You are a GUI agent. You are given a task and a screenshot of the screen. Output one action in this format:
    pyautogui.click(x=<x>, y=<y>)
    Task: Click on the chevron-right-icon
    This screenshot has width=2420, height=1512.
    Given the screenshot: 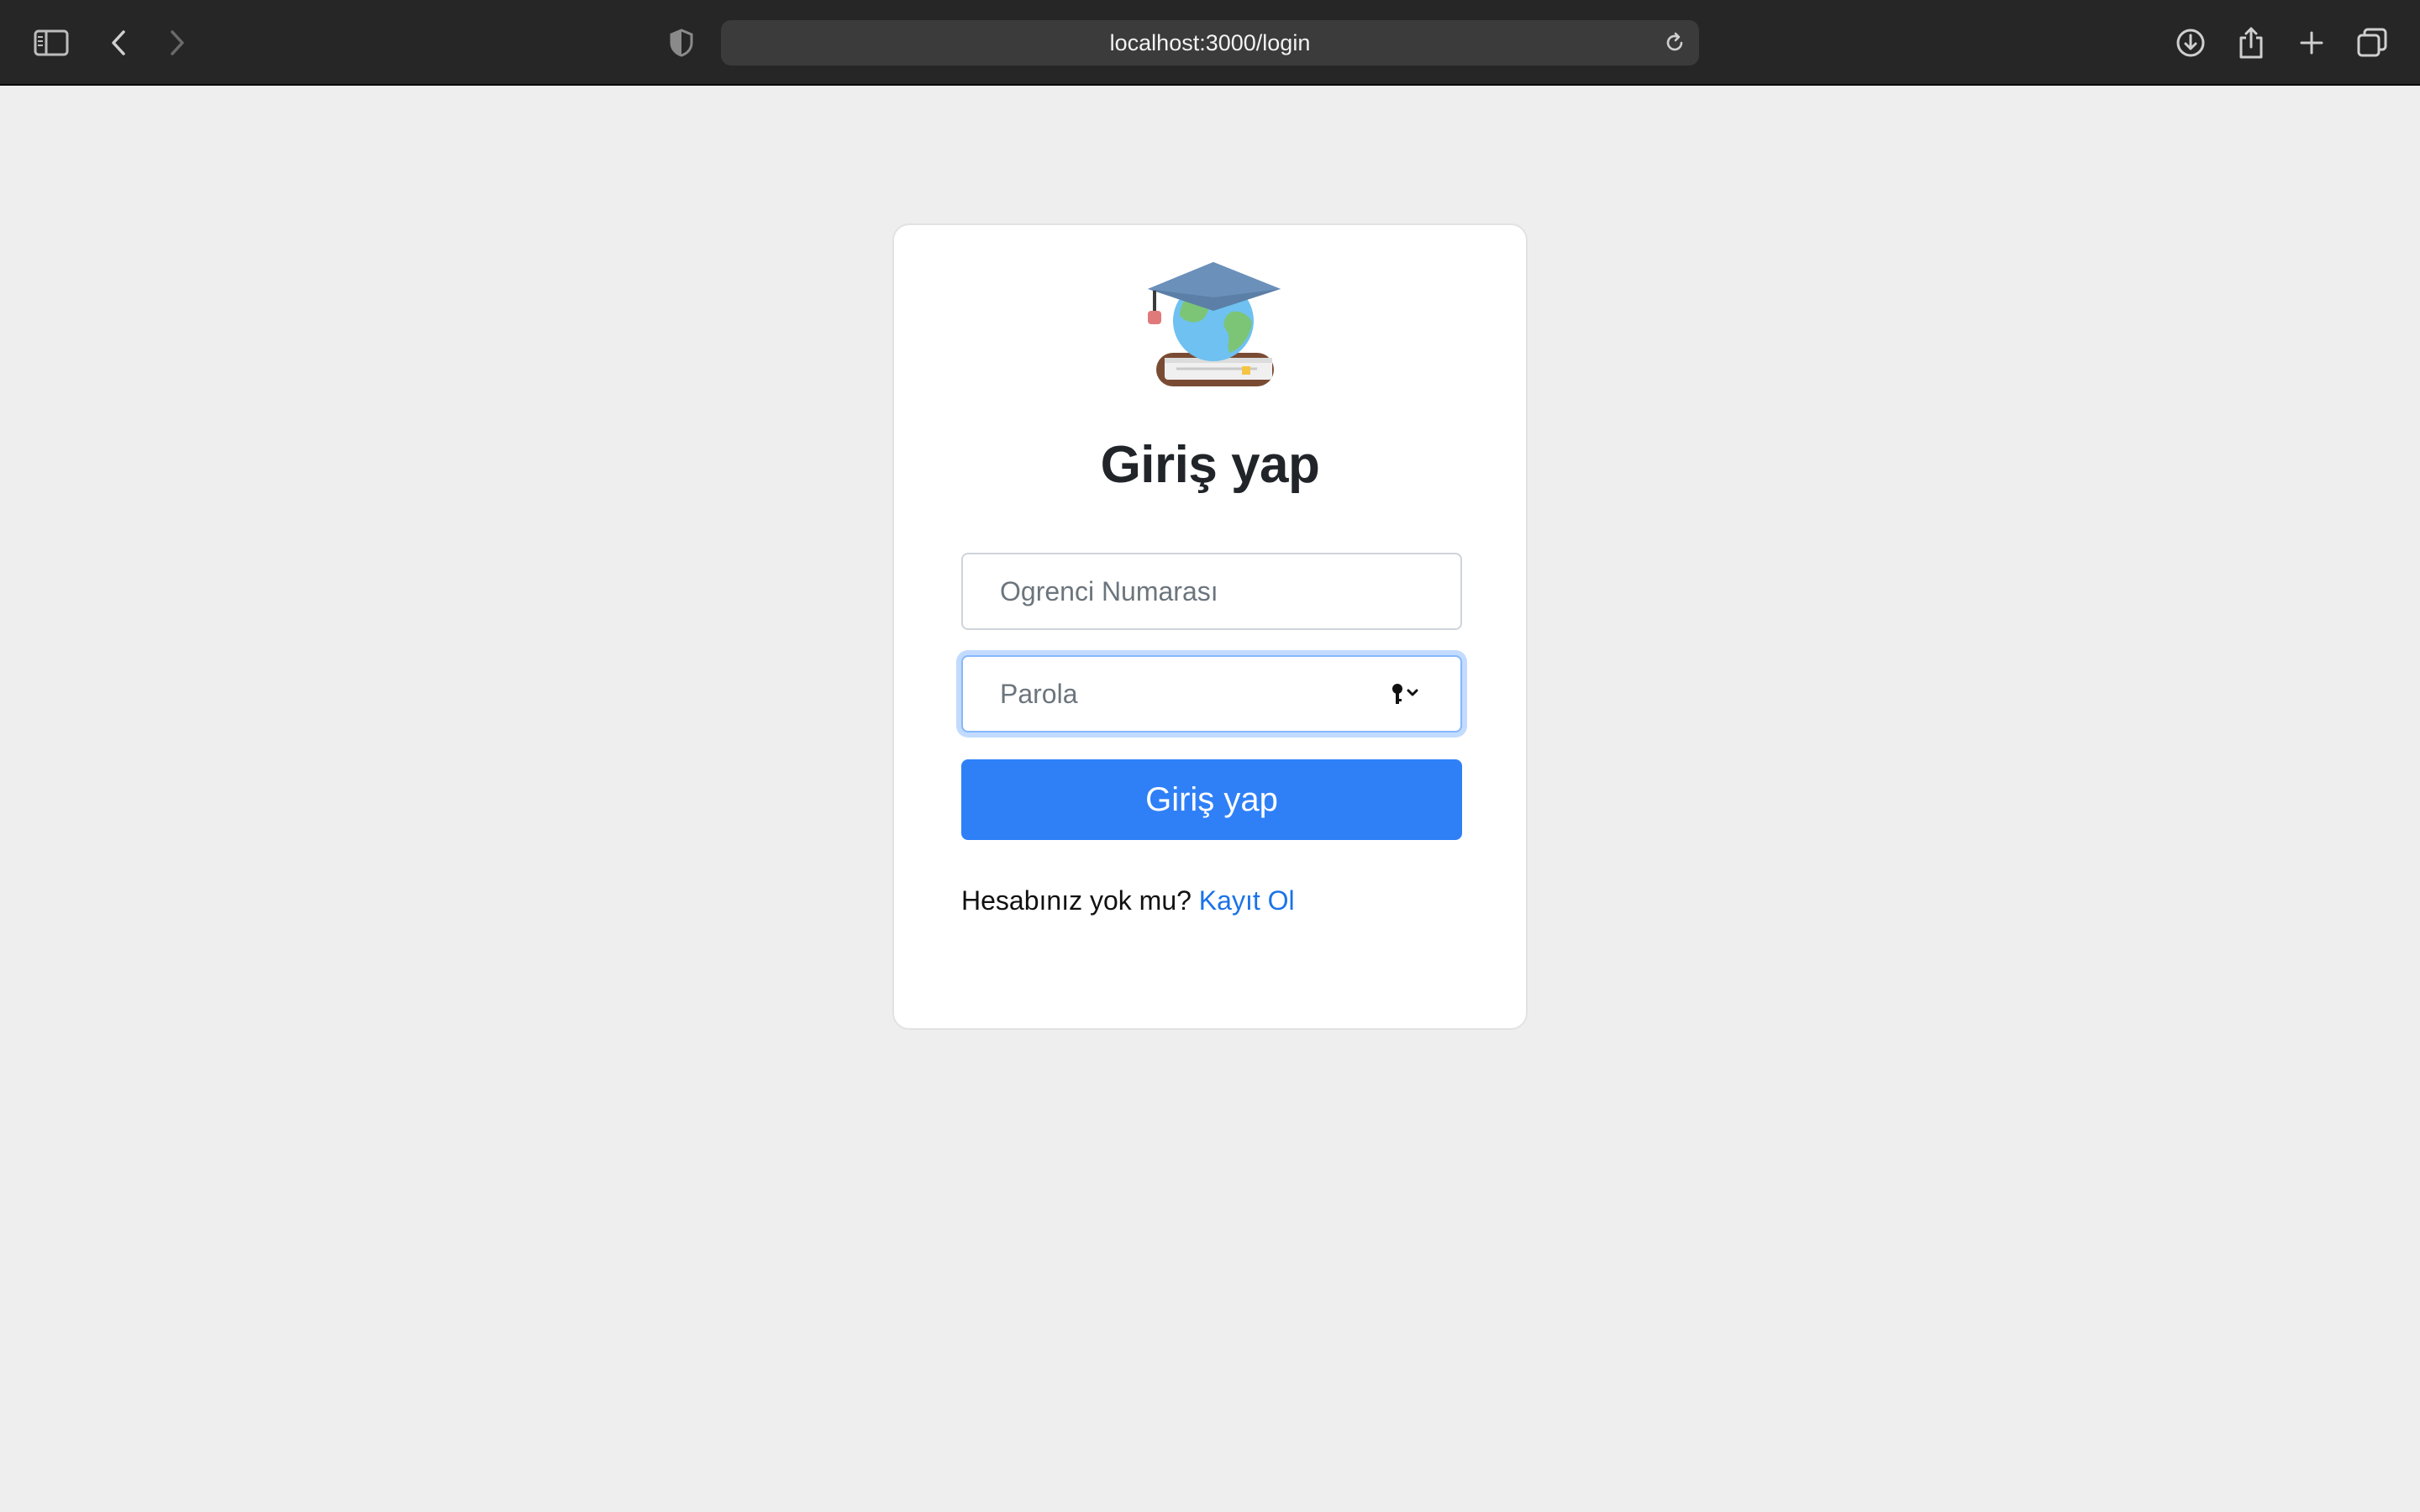 What is the action you would take?
    pyautogui.click(x=177, y=43)
    